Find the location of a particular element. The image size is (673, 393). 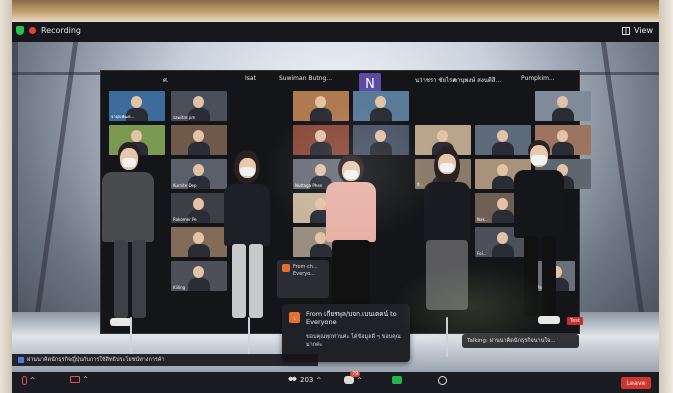

chat-icon: 79 is located at coordinates (352, 377).